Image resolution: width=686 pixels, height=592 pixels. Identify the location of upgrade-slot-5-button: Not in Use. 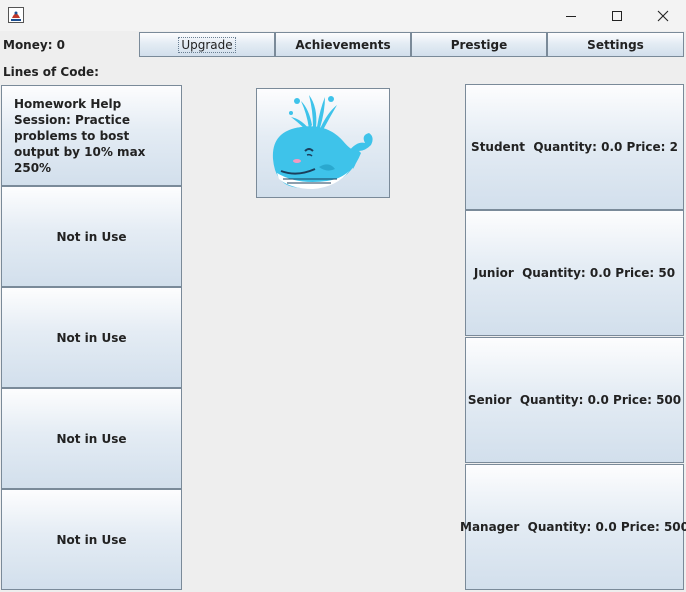
(91, 539).